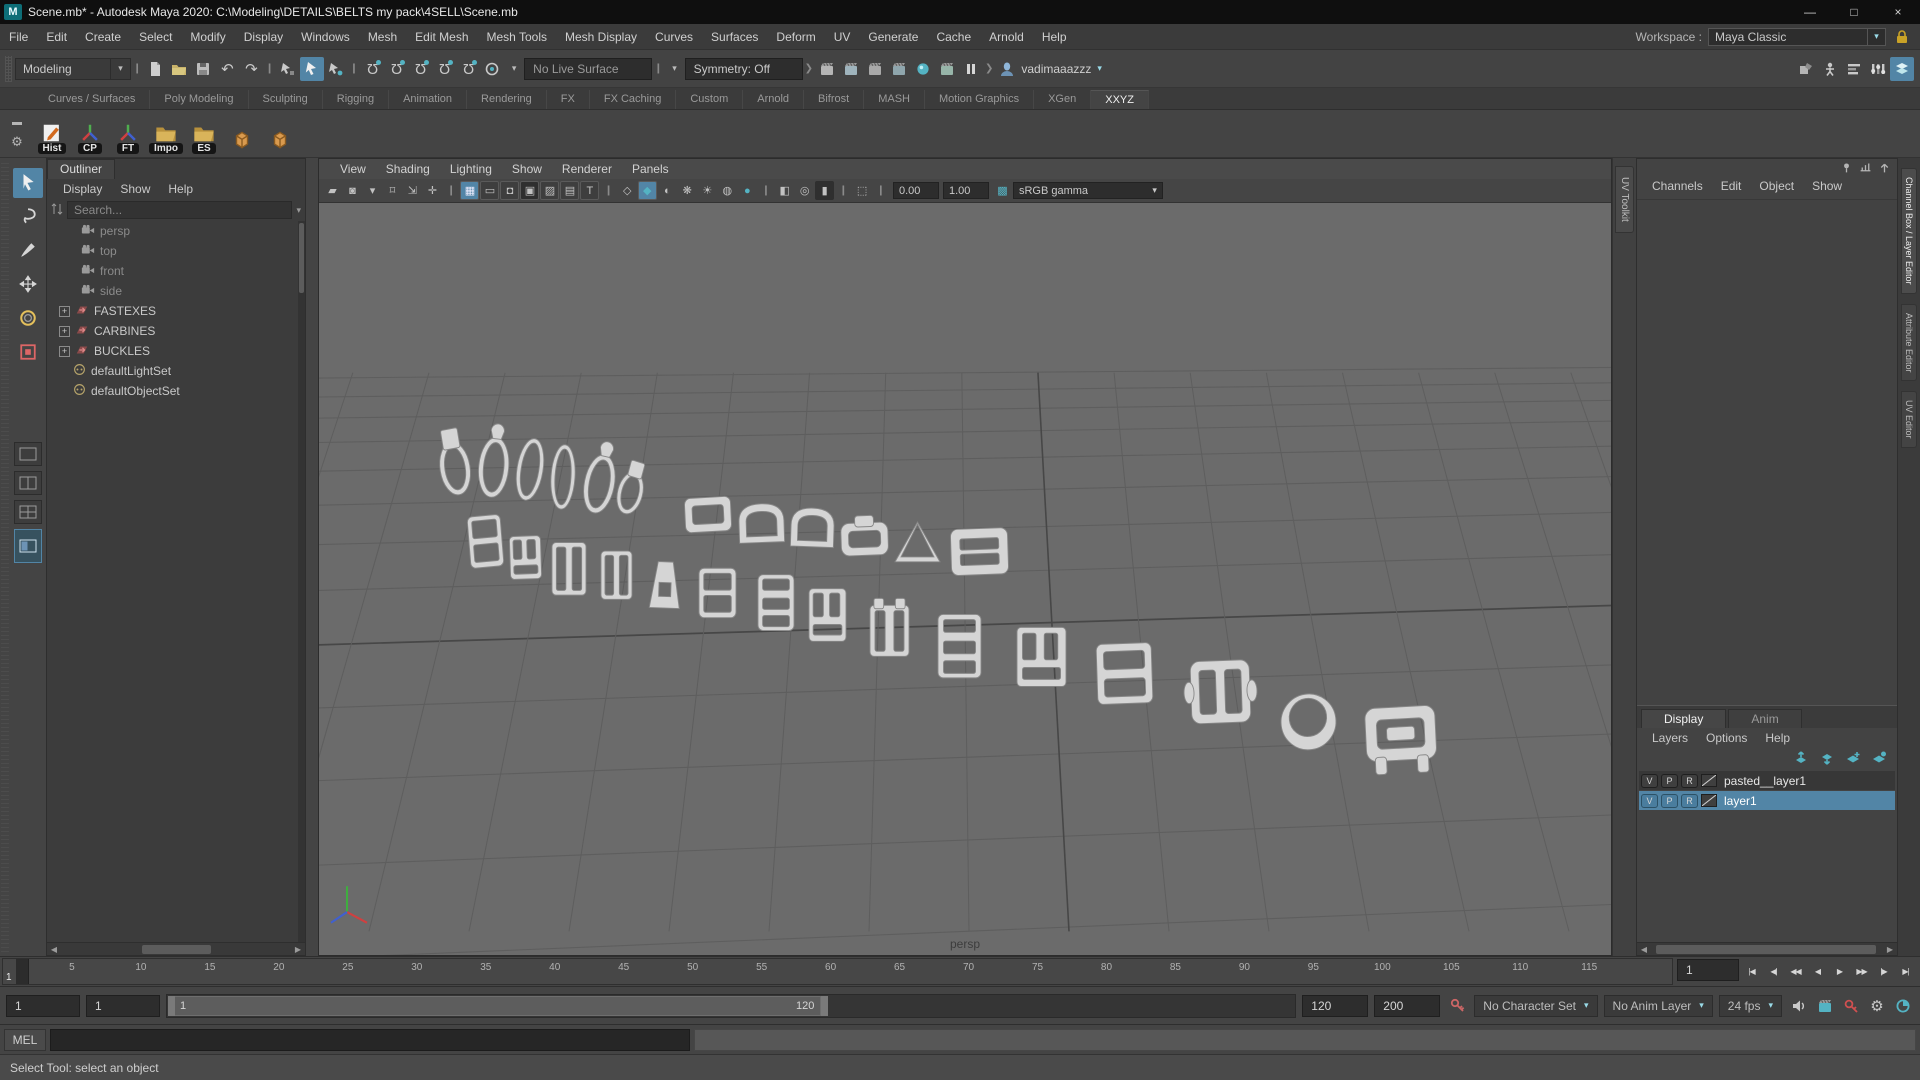  Describe the element at coordinates (28, 251) in the screenshot. I see `paint-select-tool` at that location.